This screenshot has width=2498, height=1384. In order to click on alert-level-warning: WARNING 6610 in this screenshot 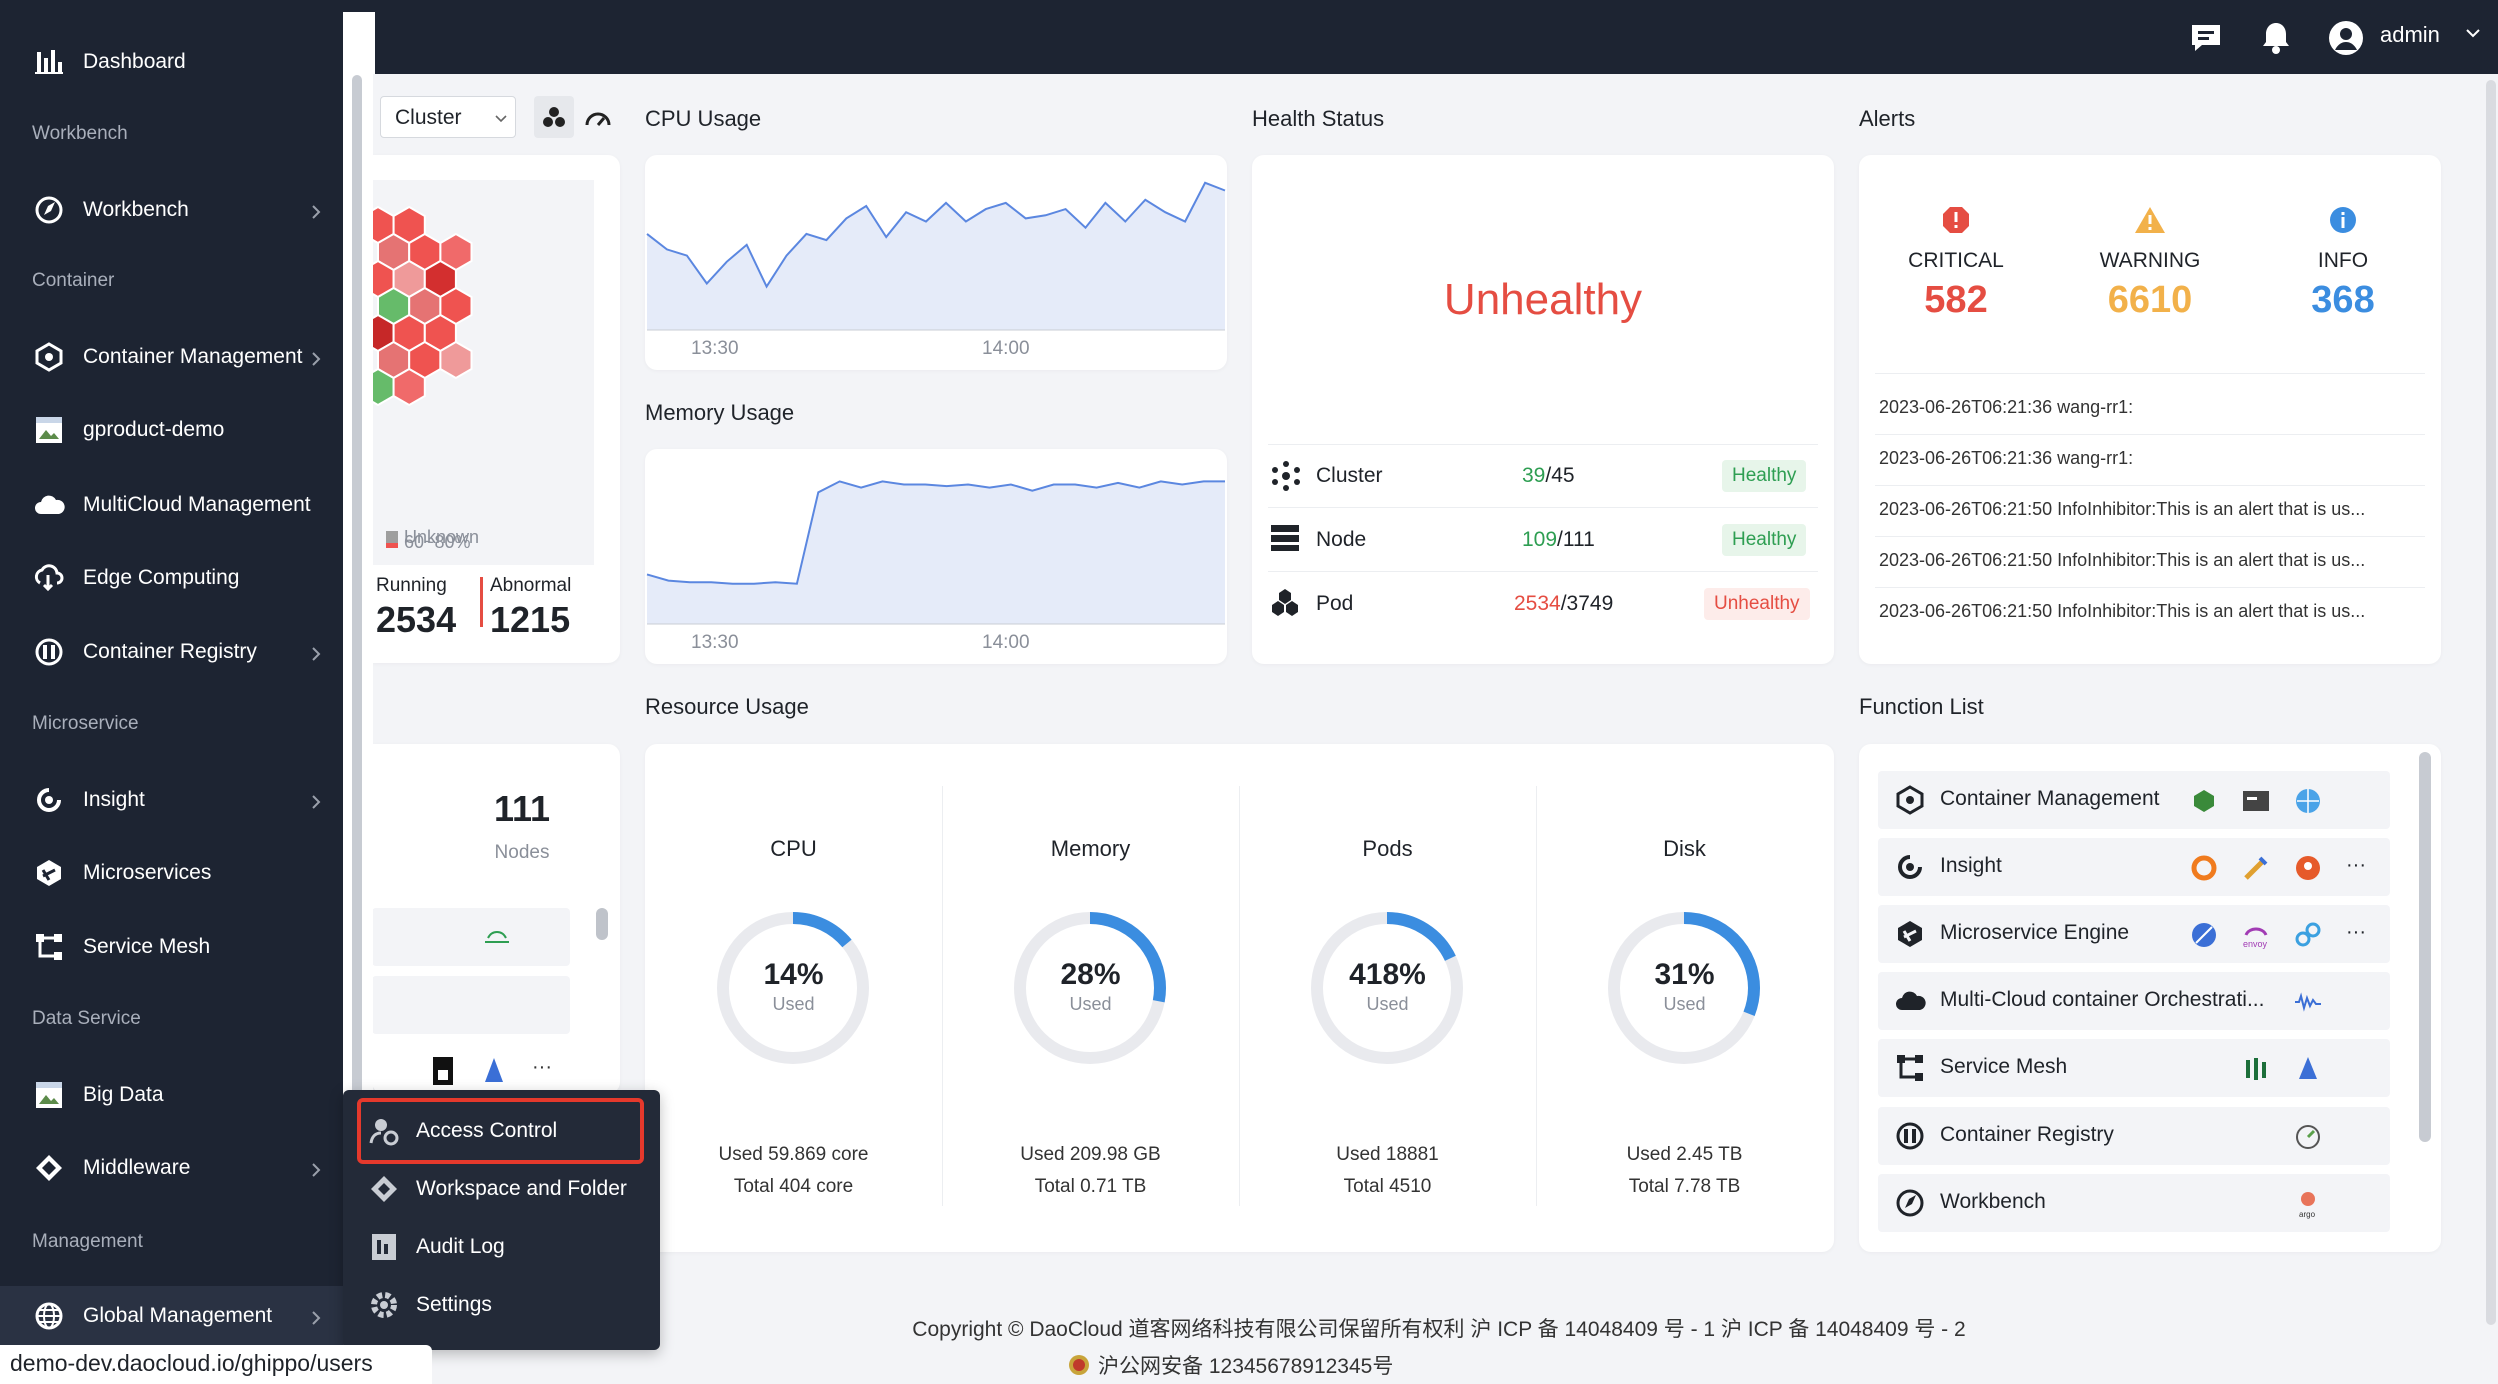, I will do `click(2150, 263)`.